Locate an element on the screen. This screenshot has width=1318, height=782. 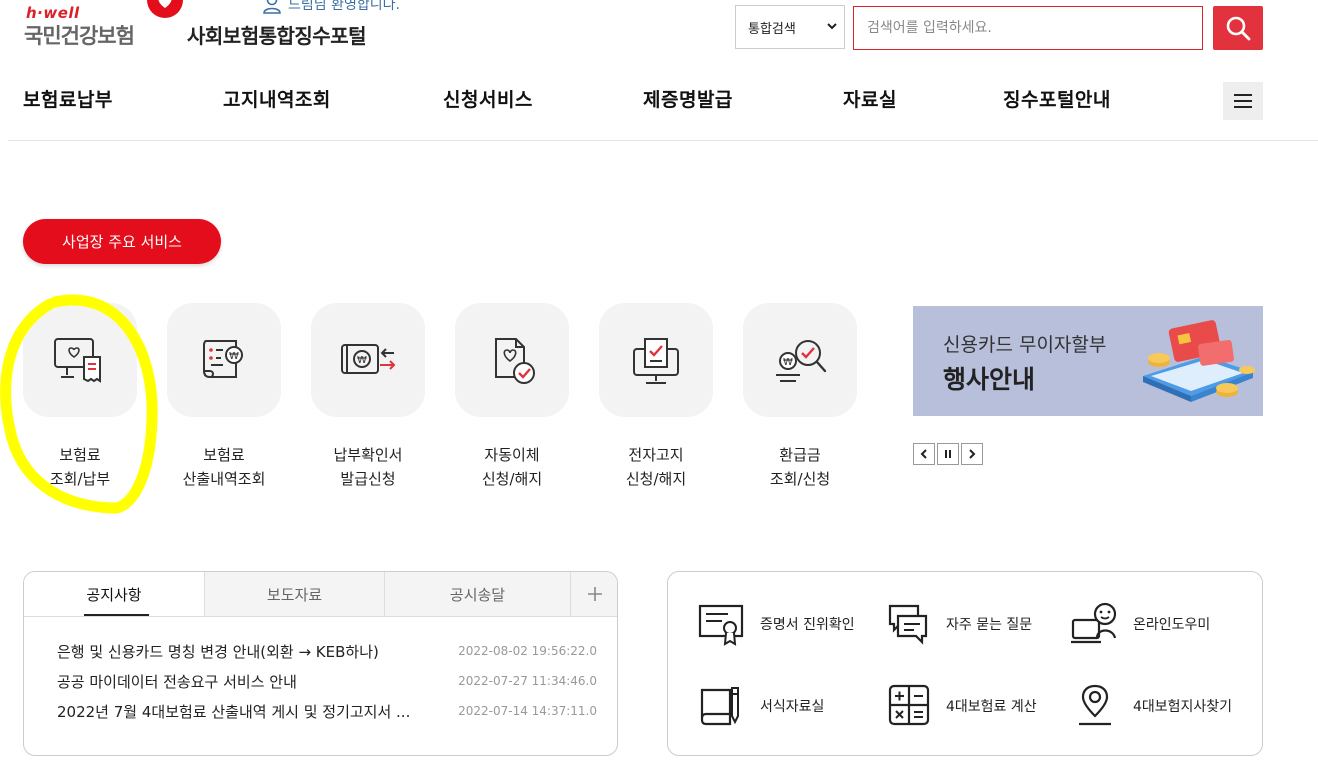
menu-button is located at coordinates (1243, 101).